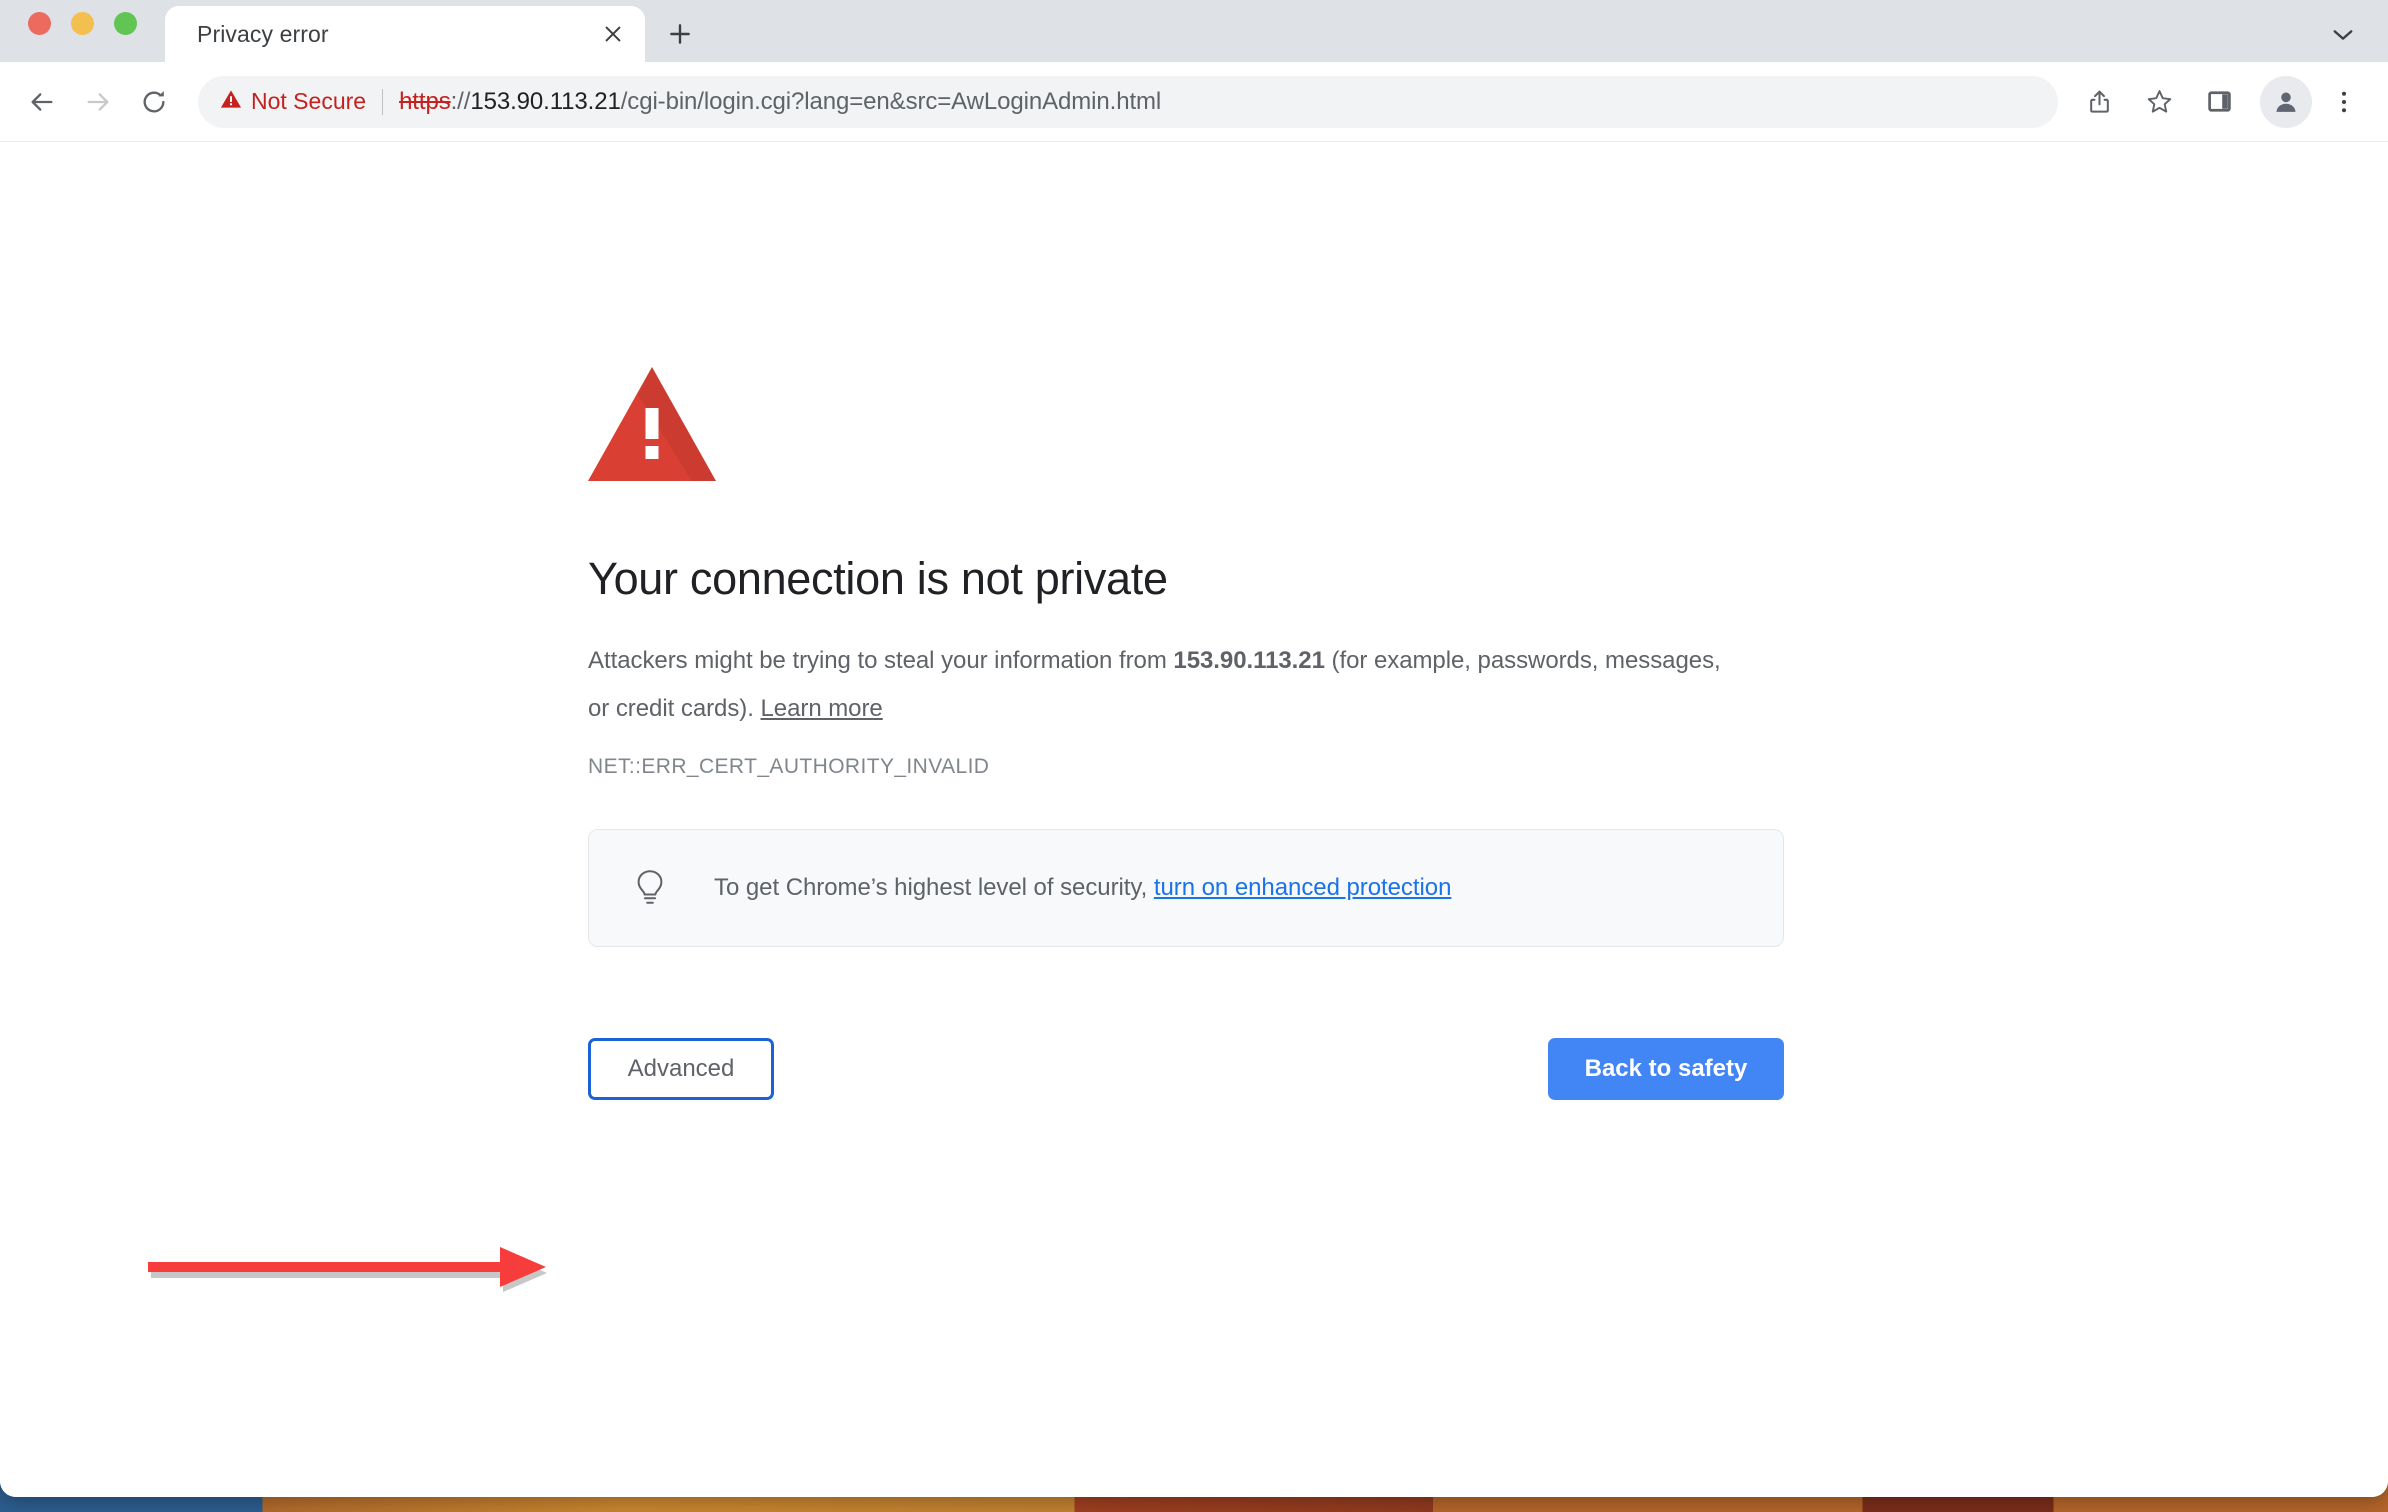  I want to click on window-traffic-lights, so click(82, 31).